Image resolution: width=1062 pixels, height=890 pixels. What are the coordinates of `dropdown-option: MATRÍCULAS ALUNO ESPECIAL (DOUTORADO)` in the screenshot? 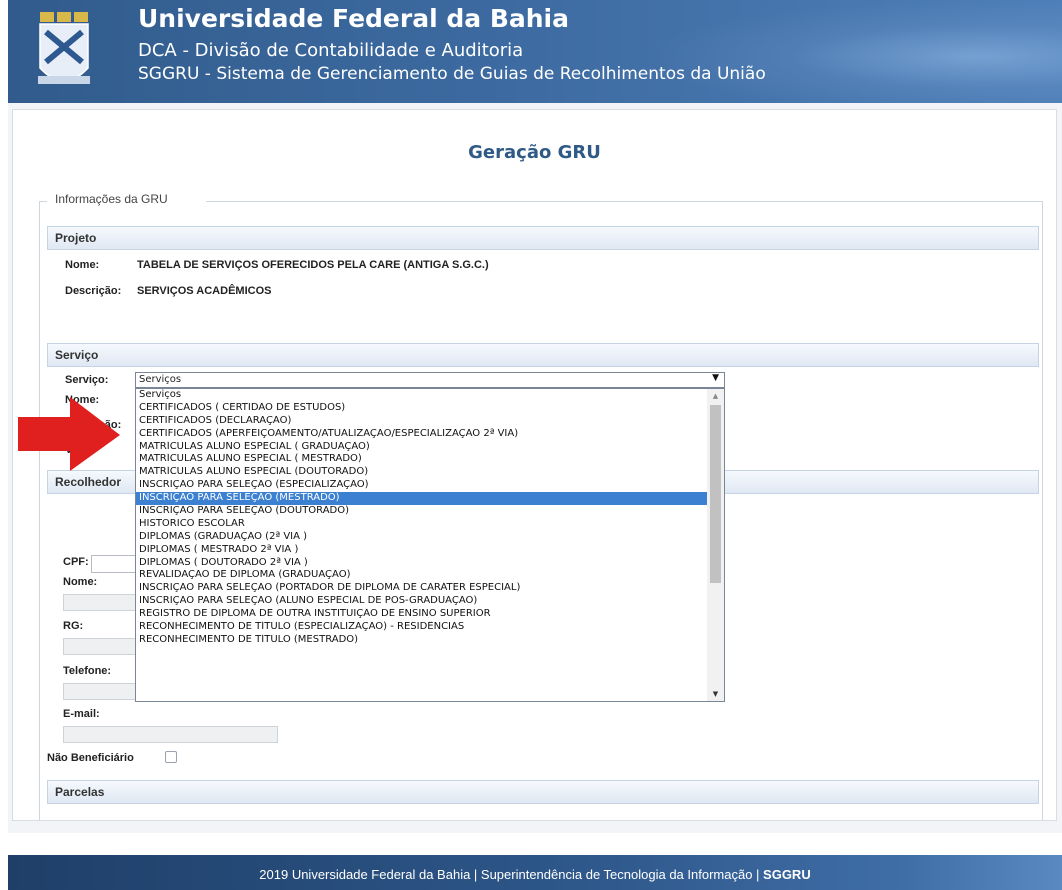 It's located at (422, 472).